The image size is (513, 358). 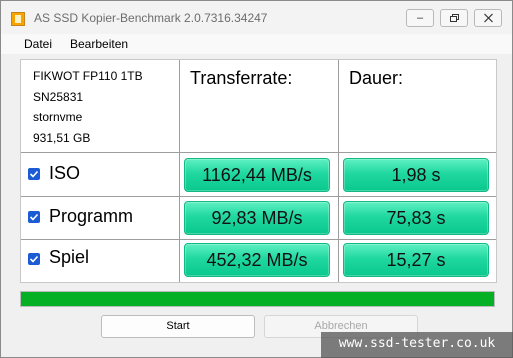 What do you see at coordinates (416, 260) in the screenshot?
I see `spiel-duration-value: 15,27 s` at bounding box center [416, 260].